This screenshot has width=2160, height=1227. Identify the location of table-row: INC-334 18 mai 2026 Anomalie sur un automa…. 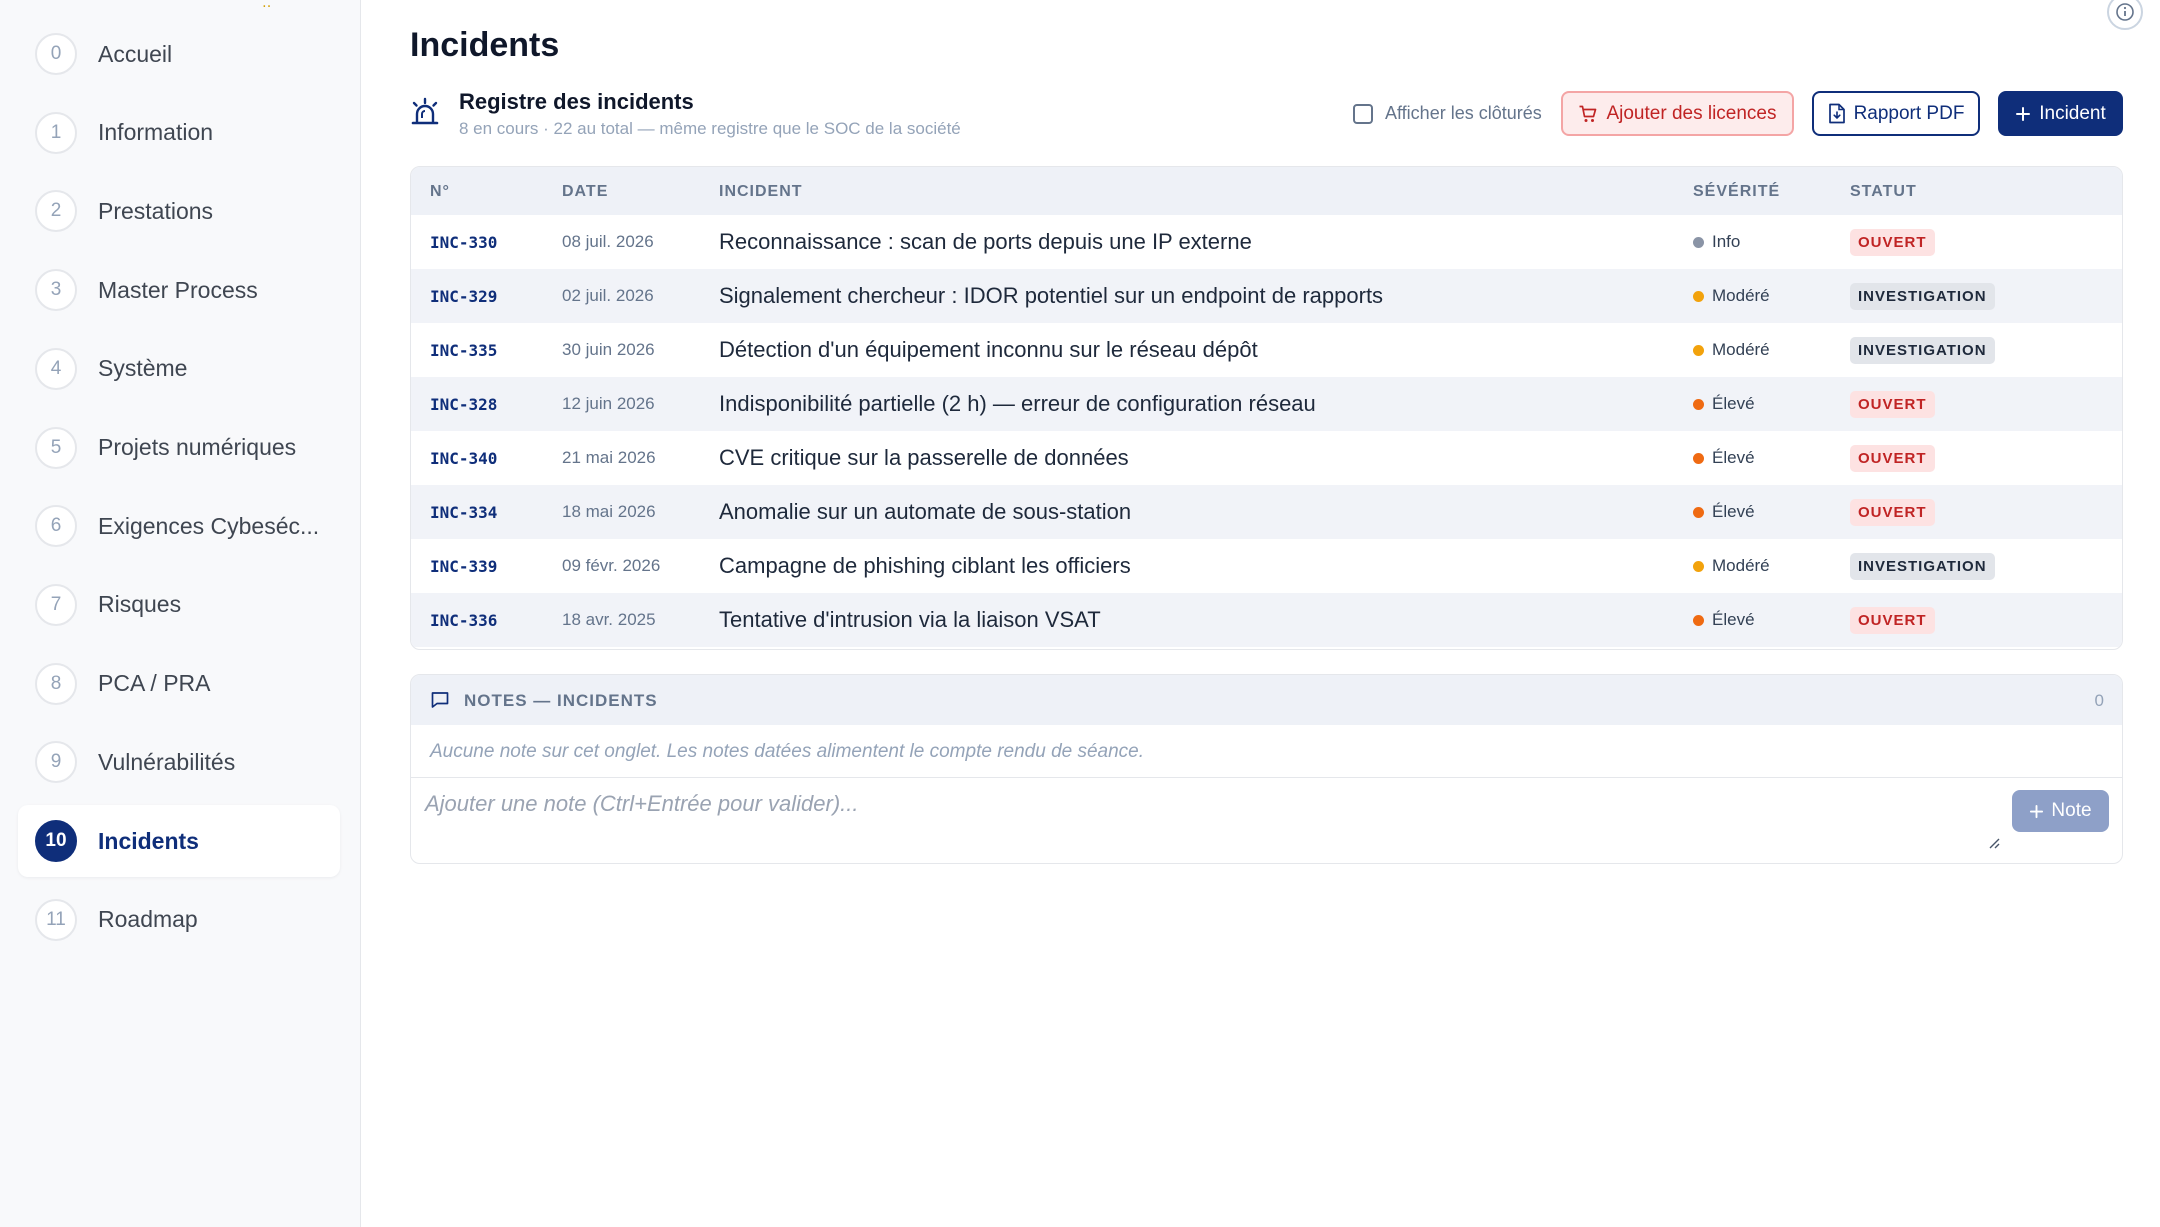
(1266, 512).